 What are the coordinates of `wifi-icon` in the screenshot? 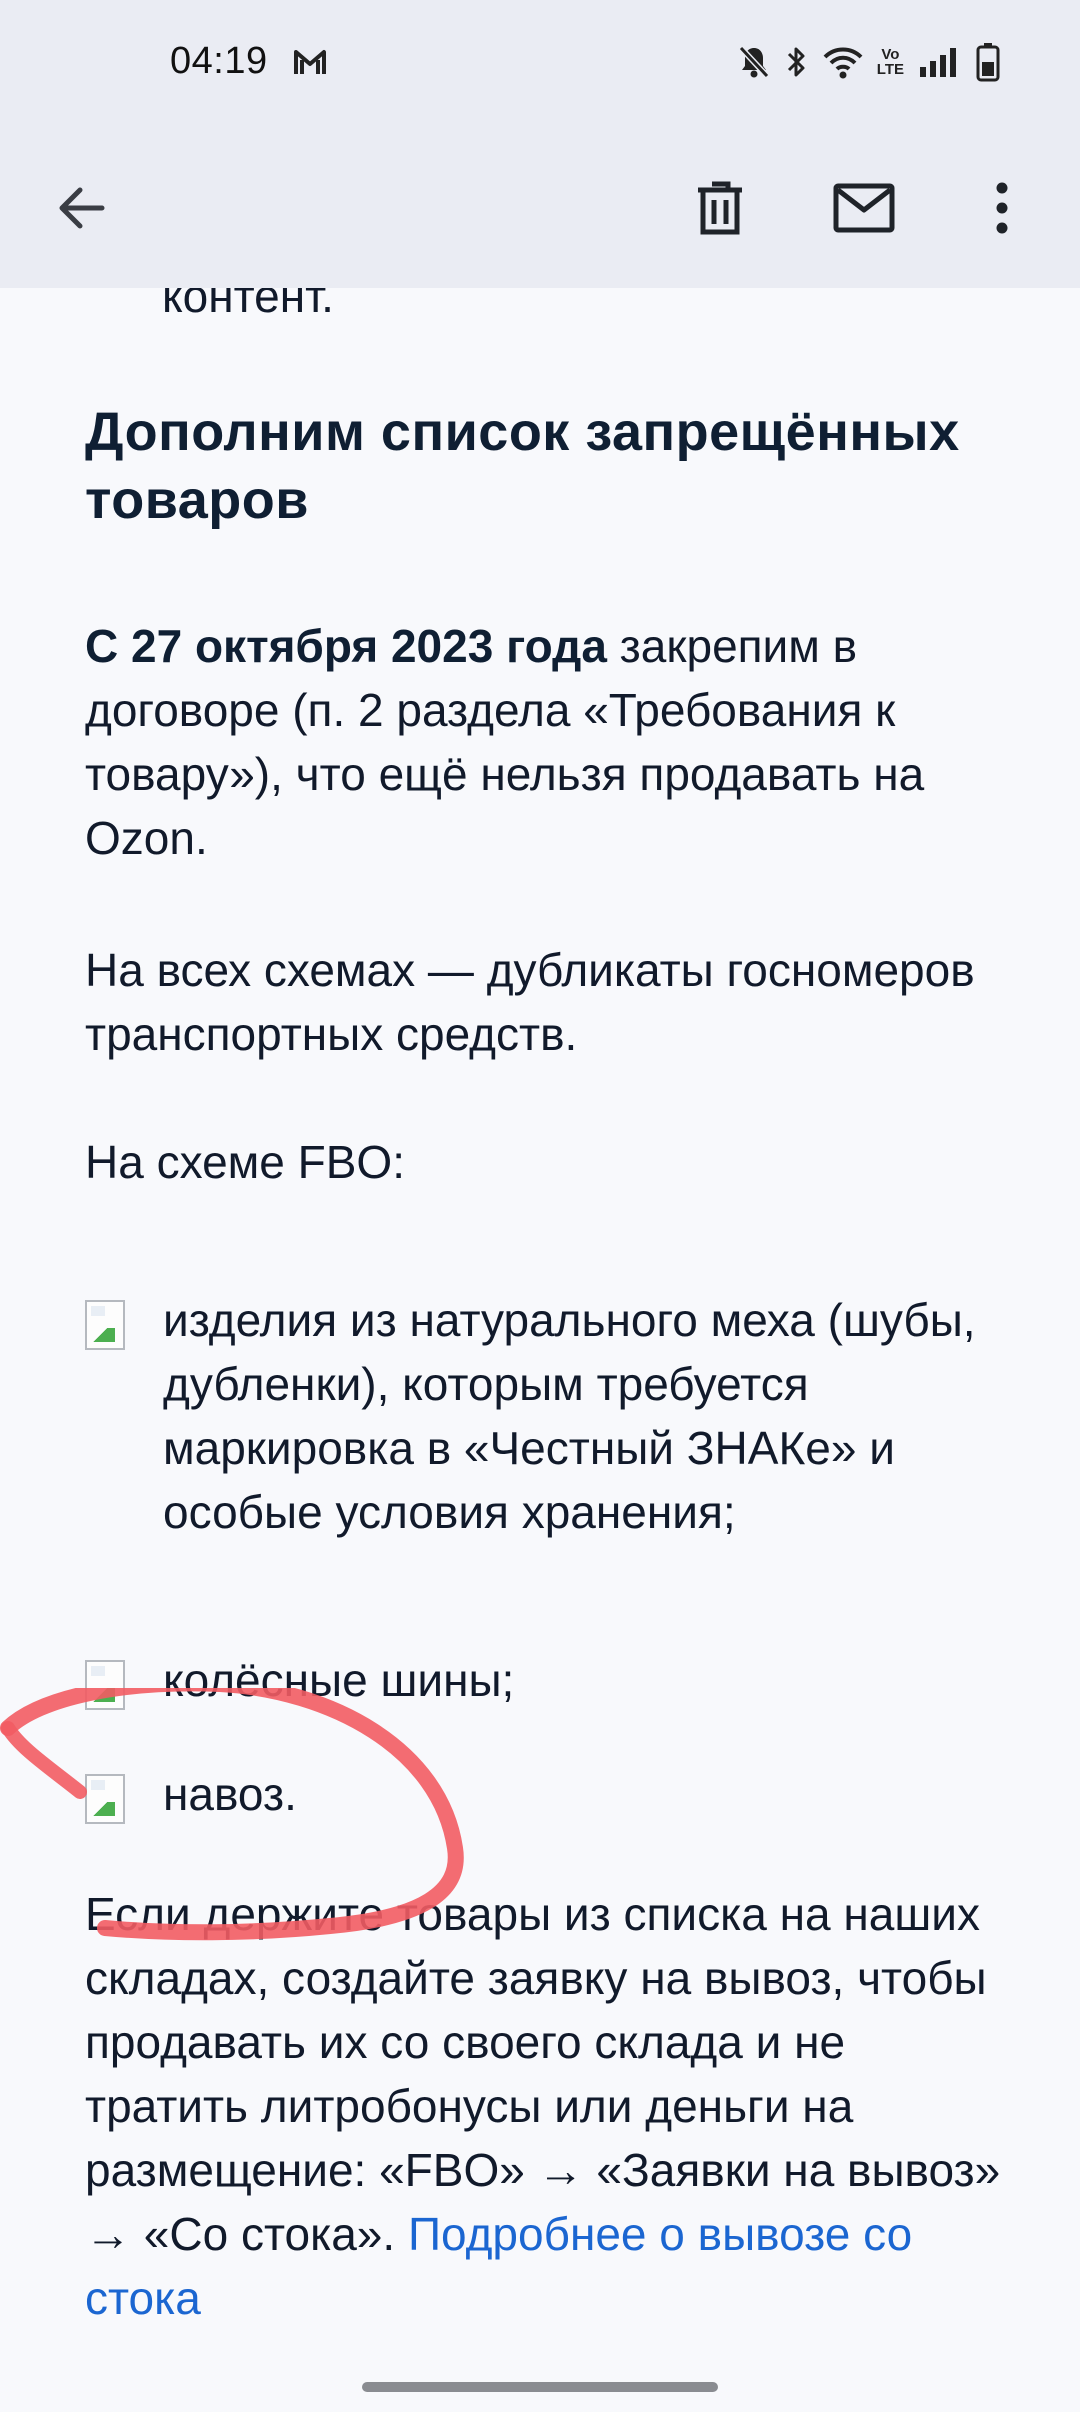 It's located at (843, 62).